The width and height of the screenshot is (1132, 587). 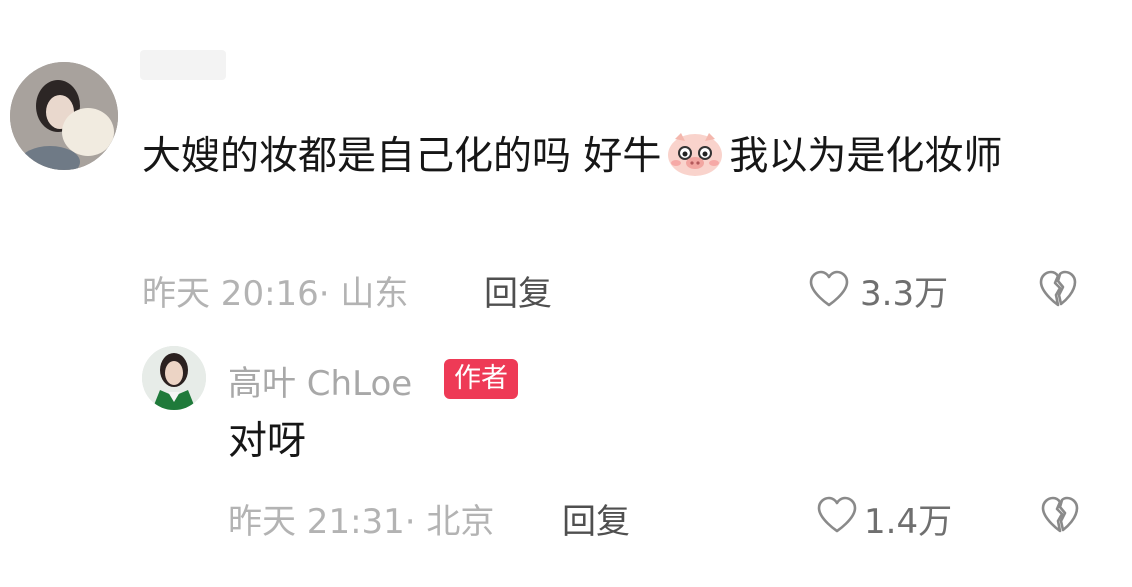 I want to click on comment-text: 大嫂的妆都是自己化的吗 好牛 我以为是化妆师, so click(x=622, y=157).